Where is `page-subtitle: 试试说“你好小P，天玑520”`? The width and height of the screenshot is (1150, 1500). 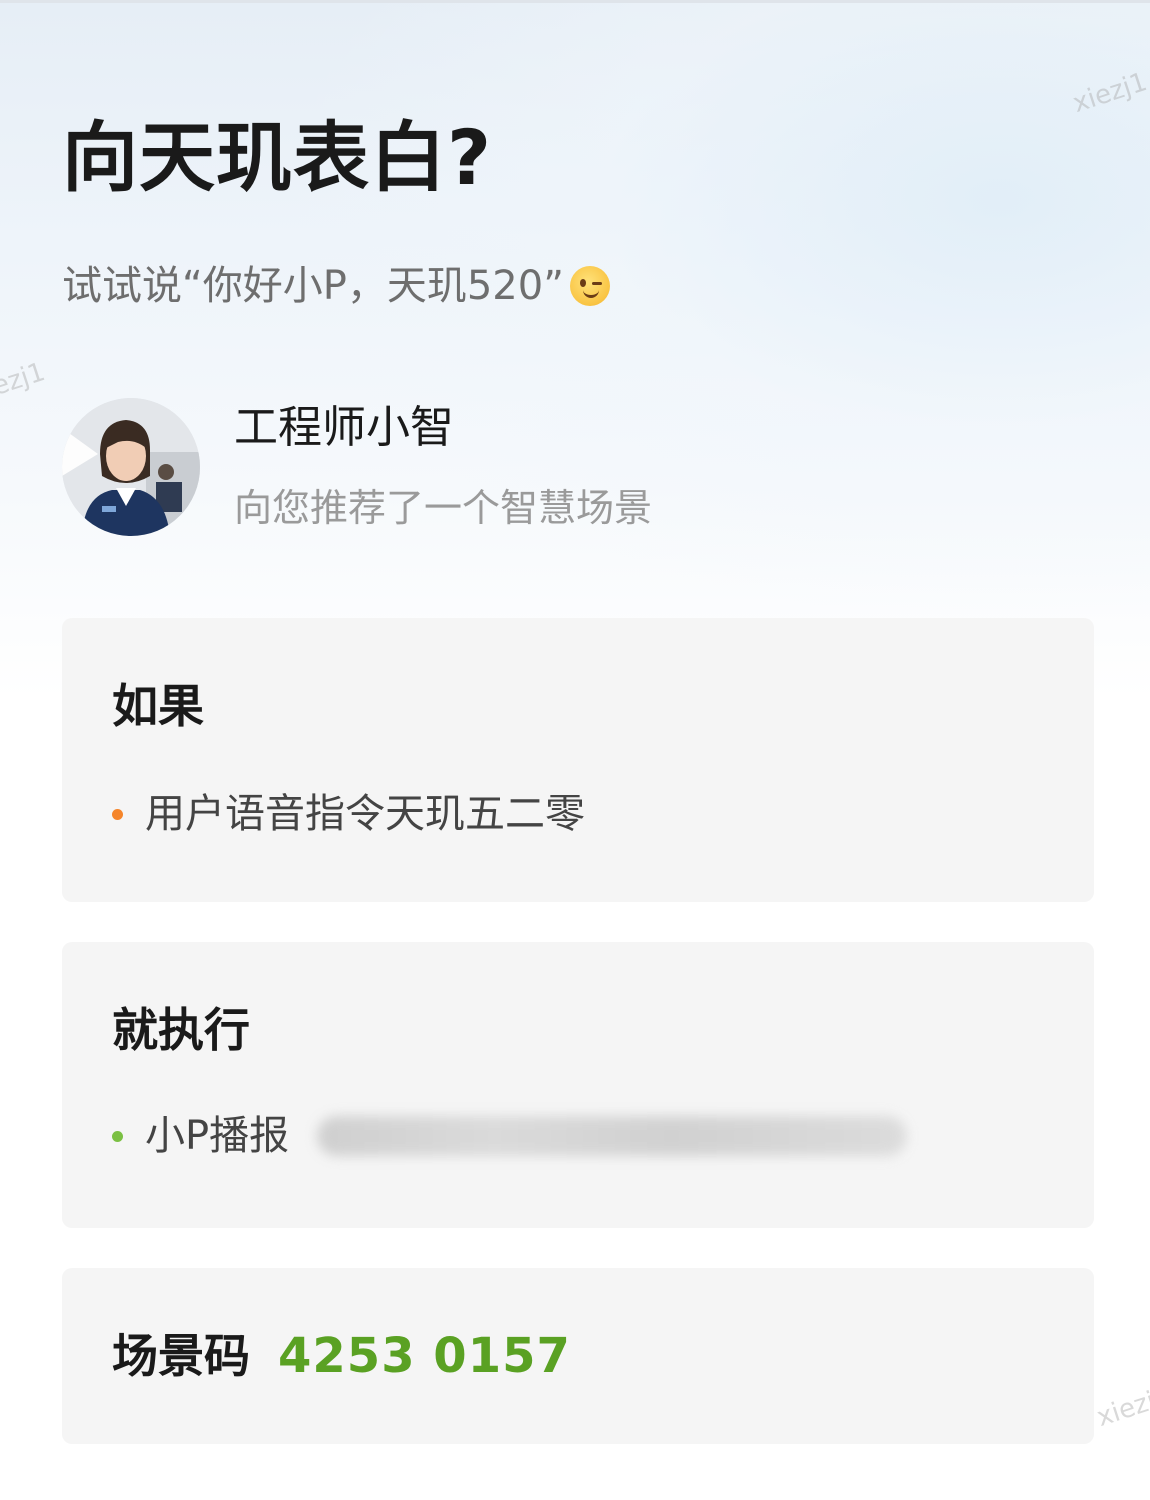
page-subtitle: 试试说“你好小P，天玑520” is located at coordinates (336, 286).